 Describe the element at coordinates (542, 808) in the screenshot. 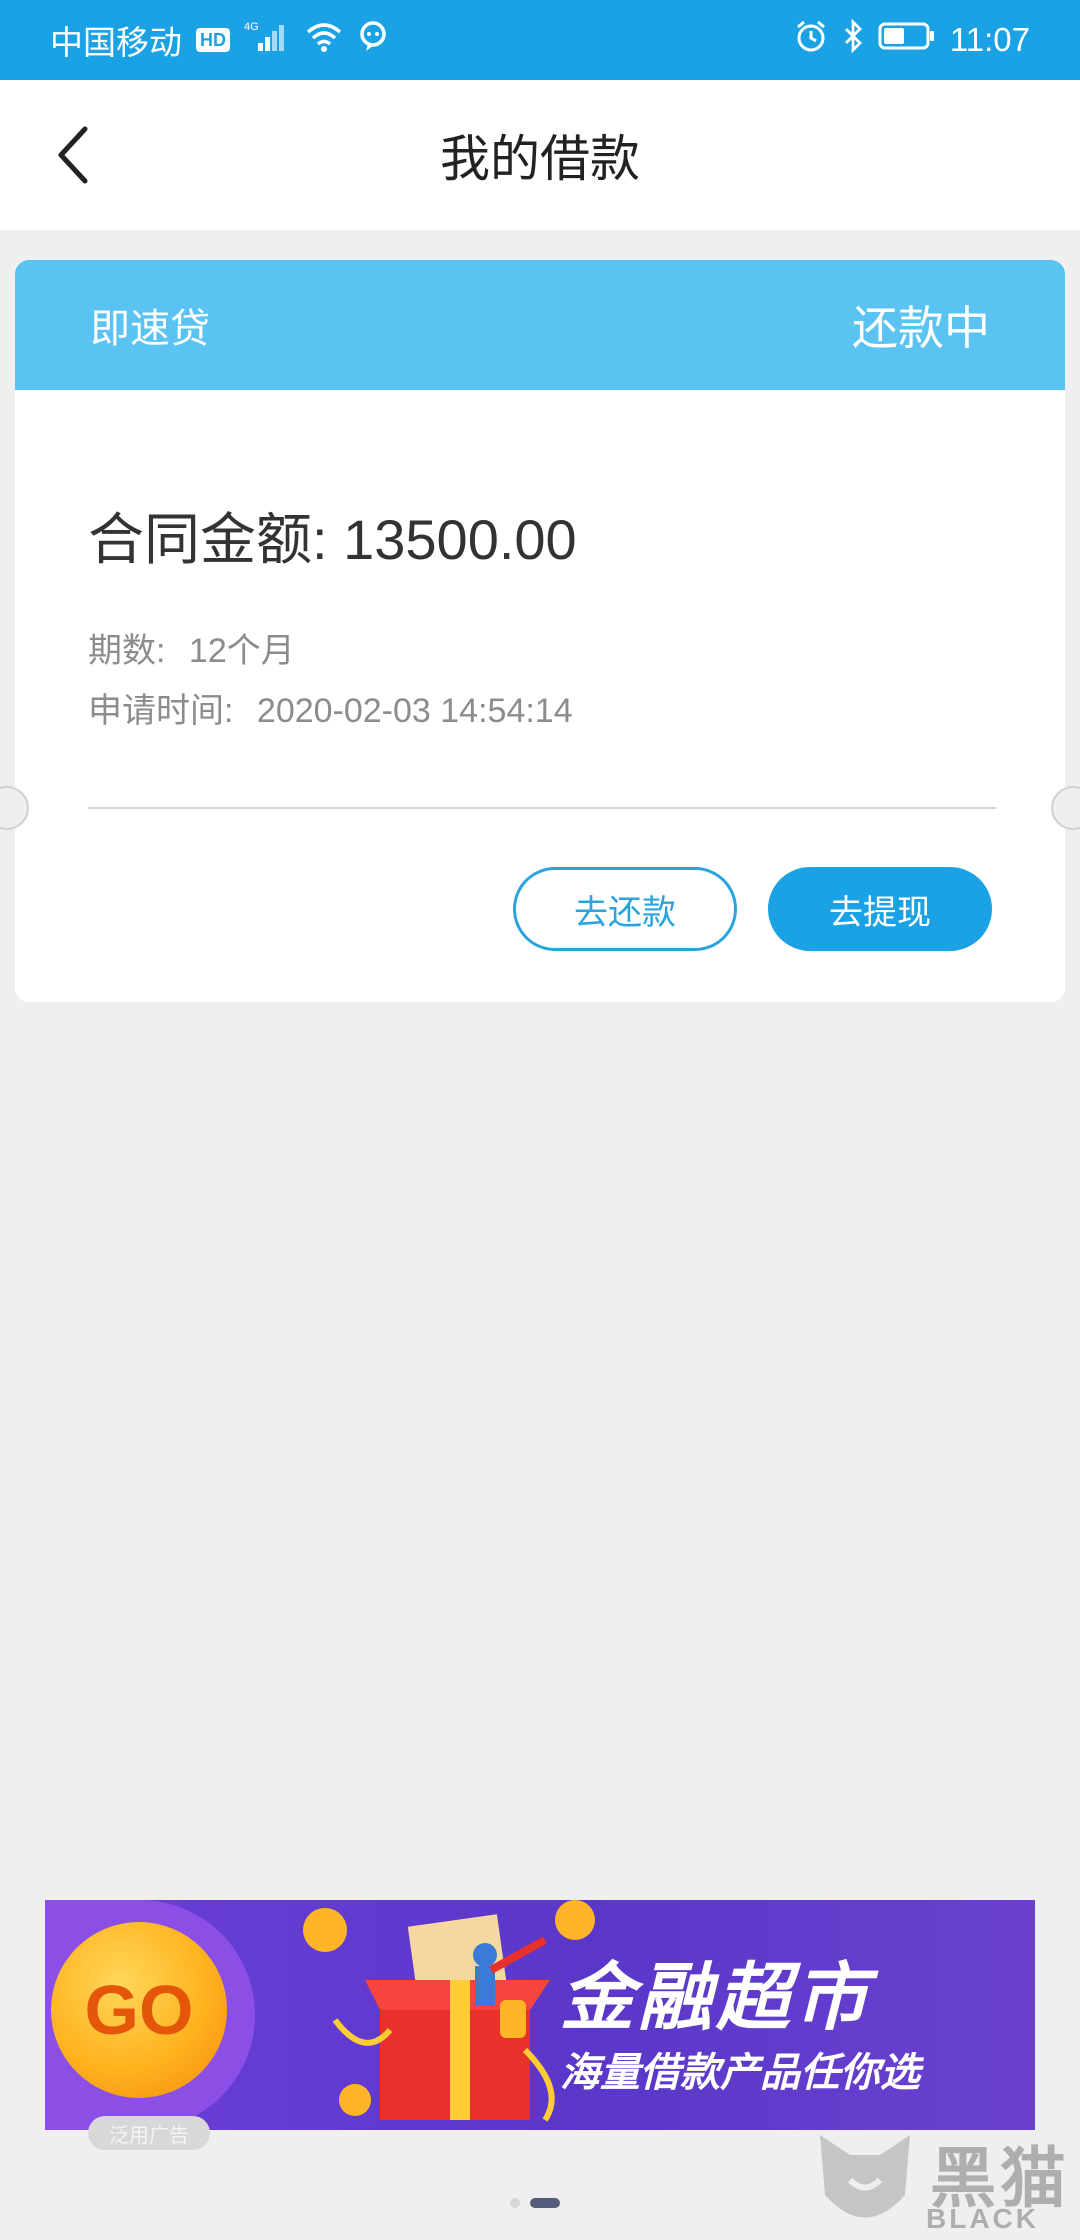

I see `card-divider` at that location.